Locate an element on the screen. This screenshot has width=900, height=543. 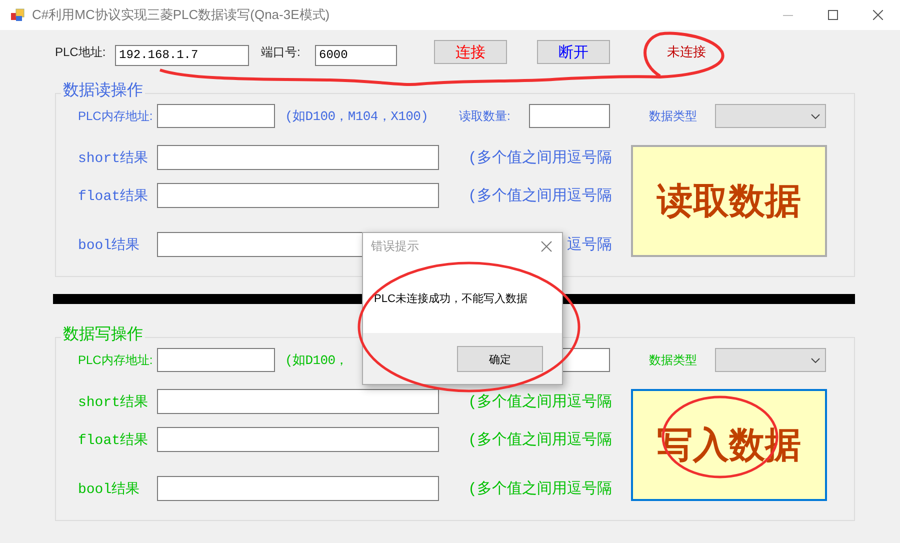
port-label: 端口号: is located at coordinates (281, 52).